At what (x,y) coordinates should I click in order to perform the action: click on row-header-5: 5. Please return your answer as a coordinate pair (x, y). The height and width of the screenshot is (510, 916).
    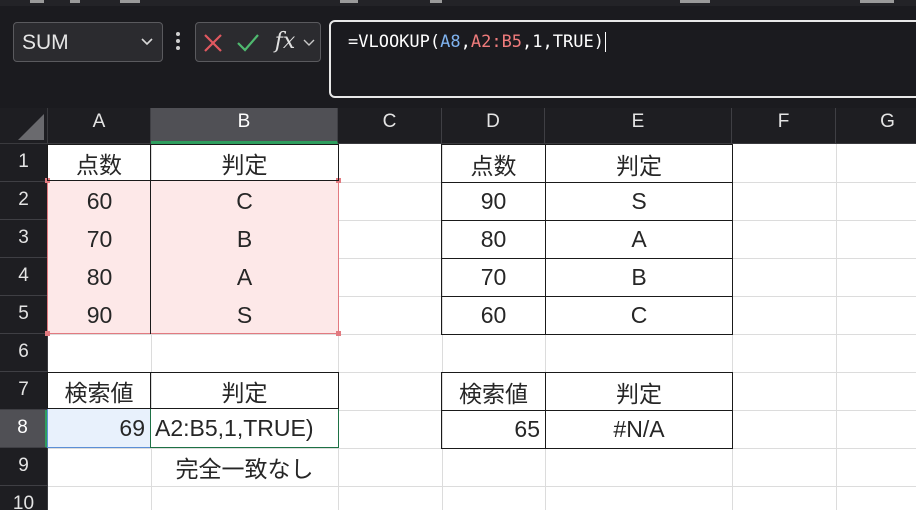
    Looking at the image, I should click on (24, 315).